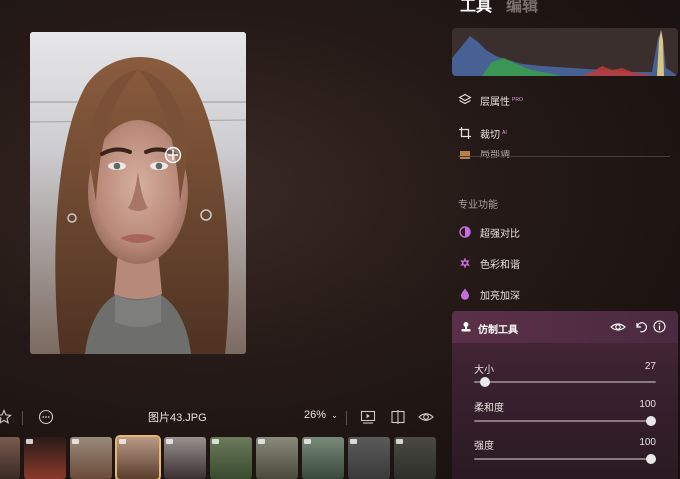 This screenshot has width=680, height=479. What do you see at coordinates (334, 415) in the screenshot?
I see `chevron-down-icon: ⌄` at bounding box center [334, 415].